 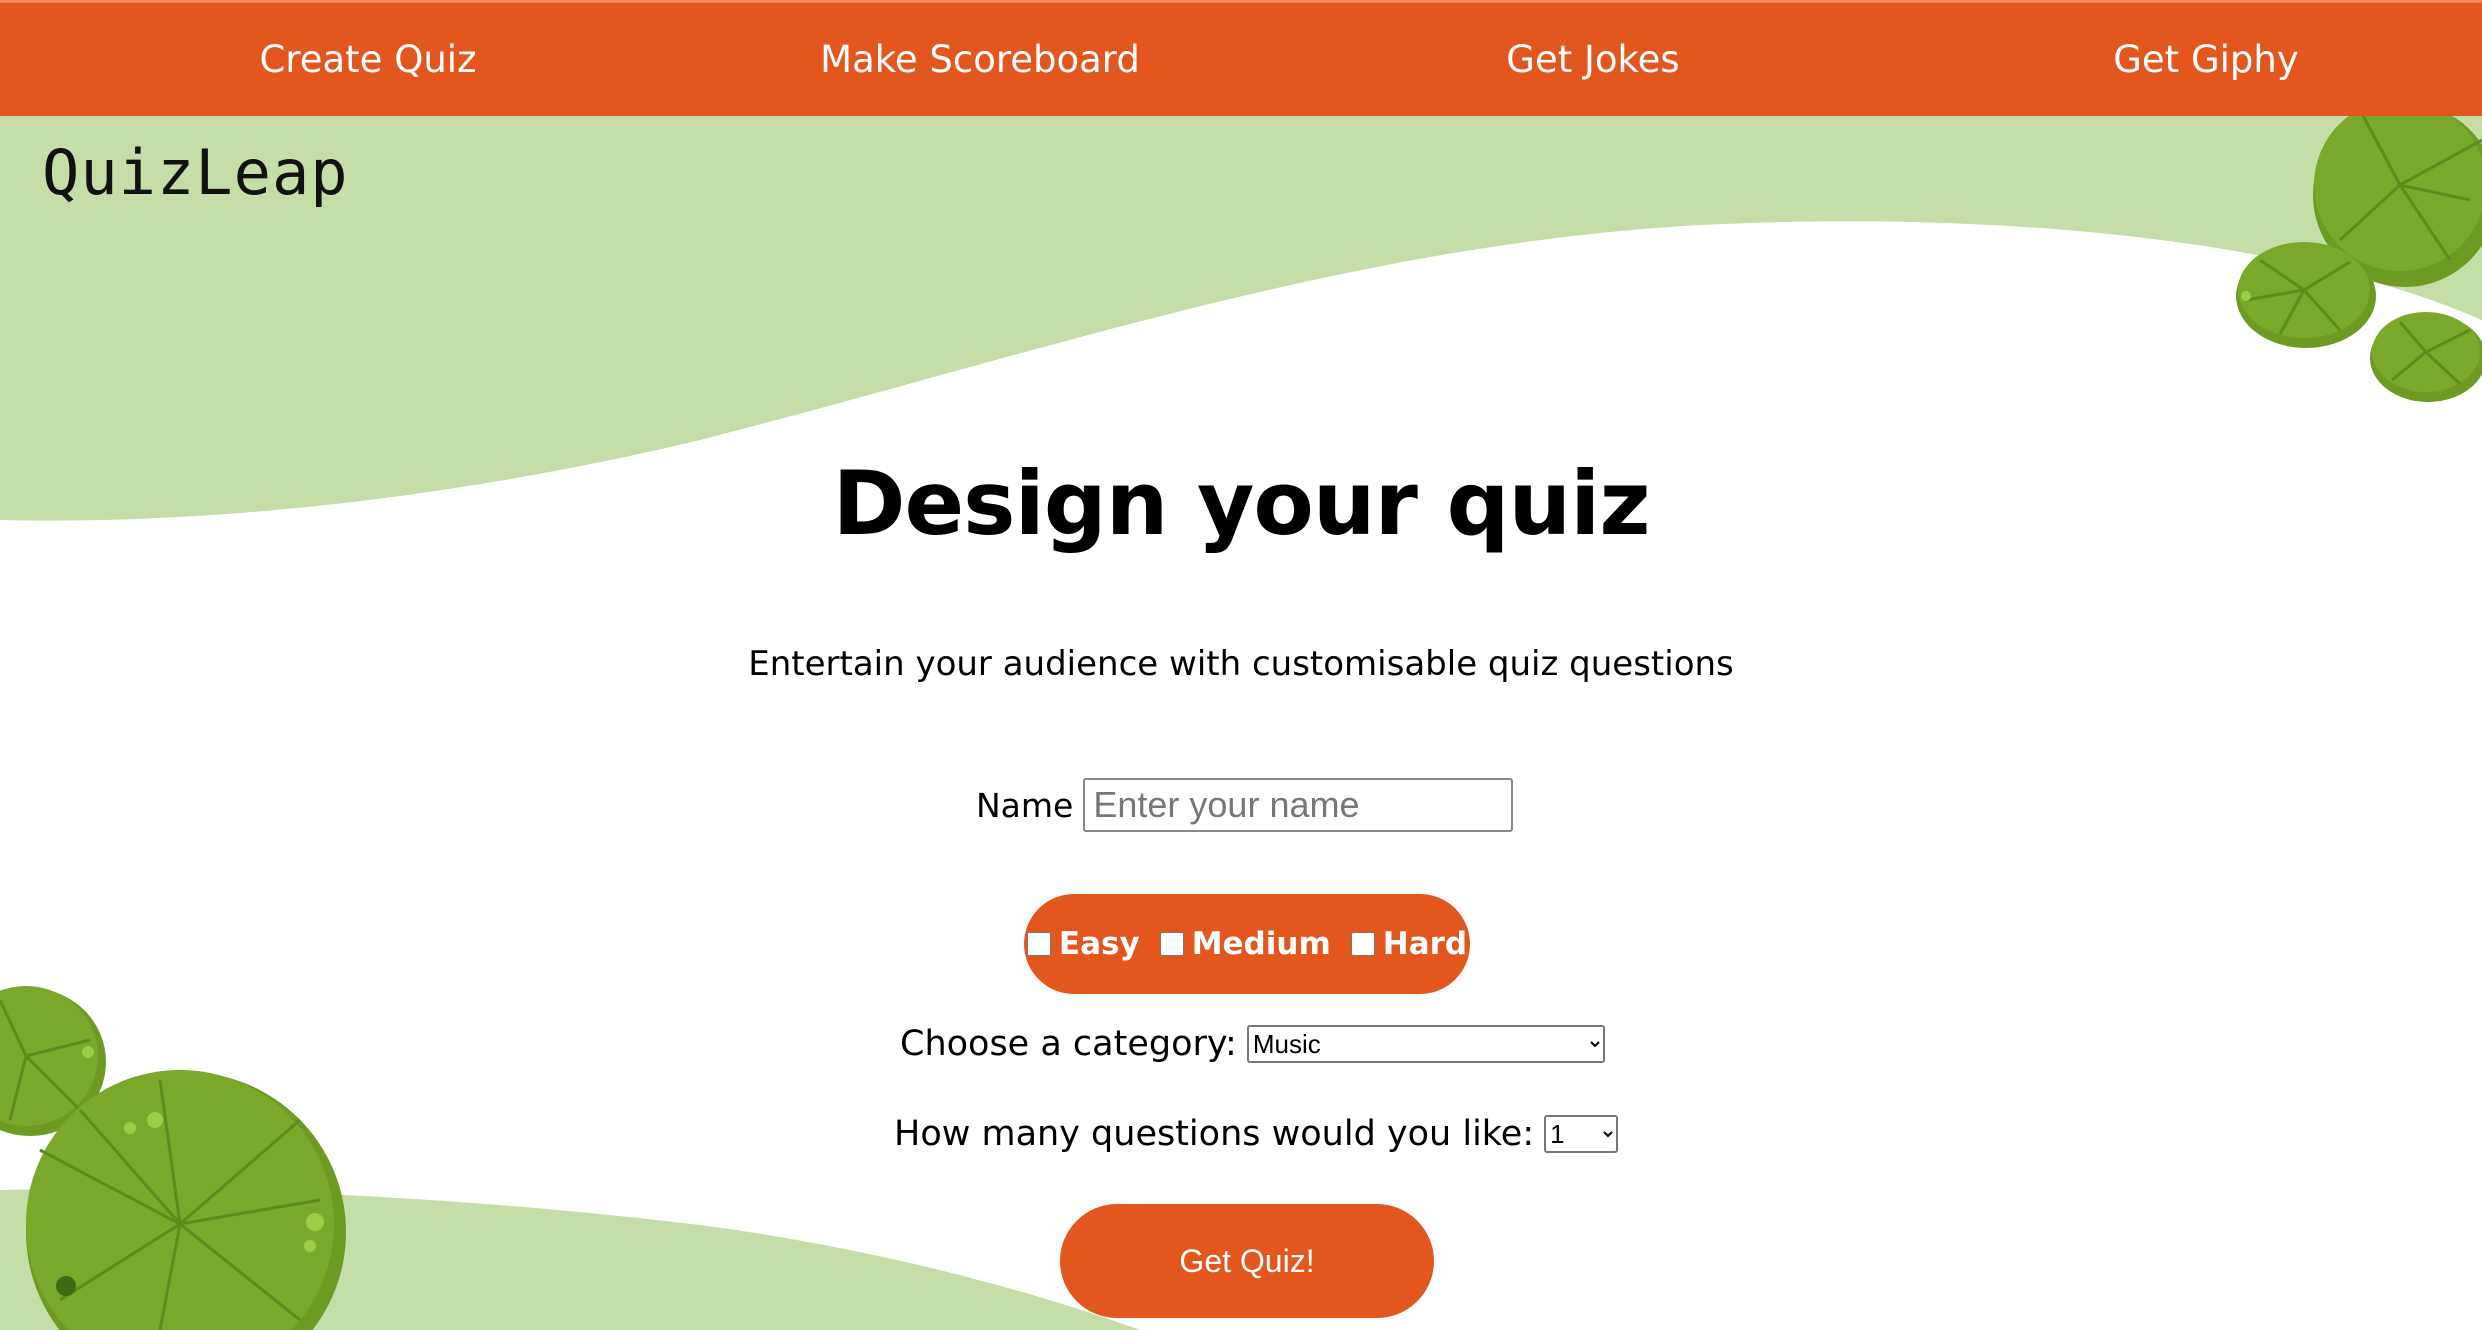 I want to click on question-count-row: How many questions would you like: 1, so click(x=1256, y=1134).